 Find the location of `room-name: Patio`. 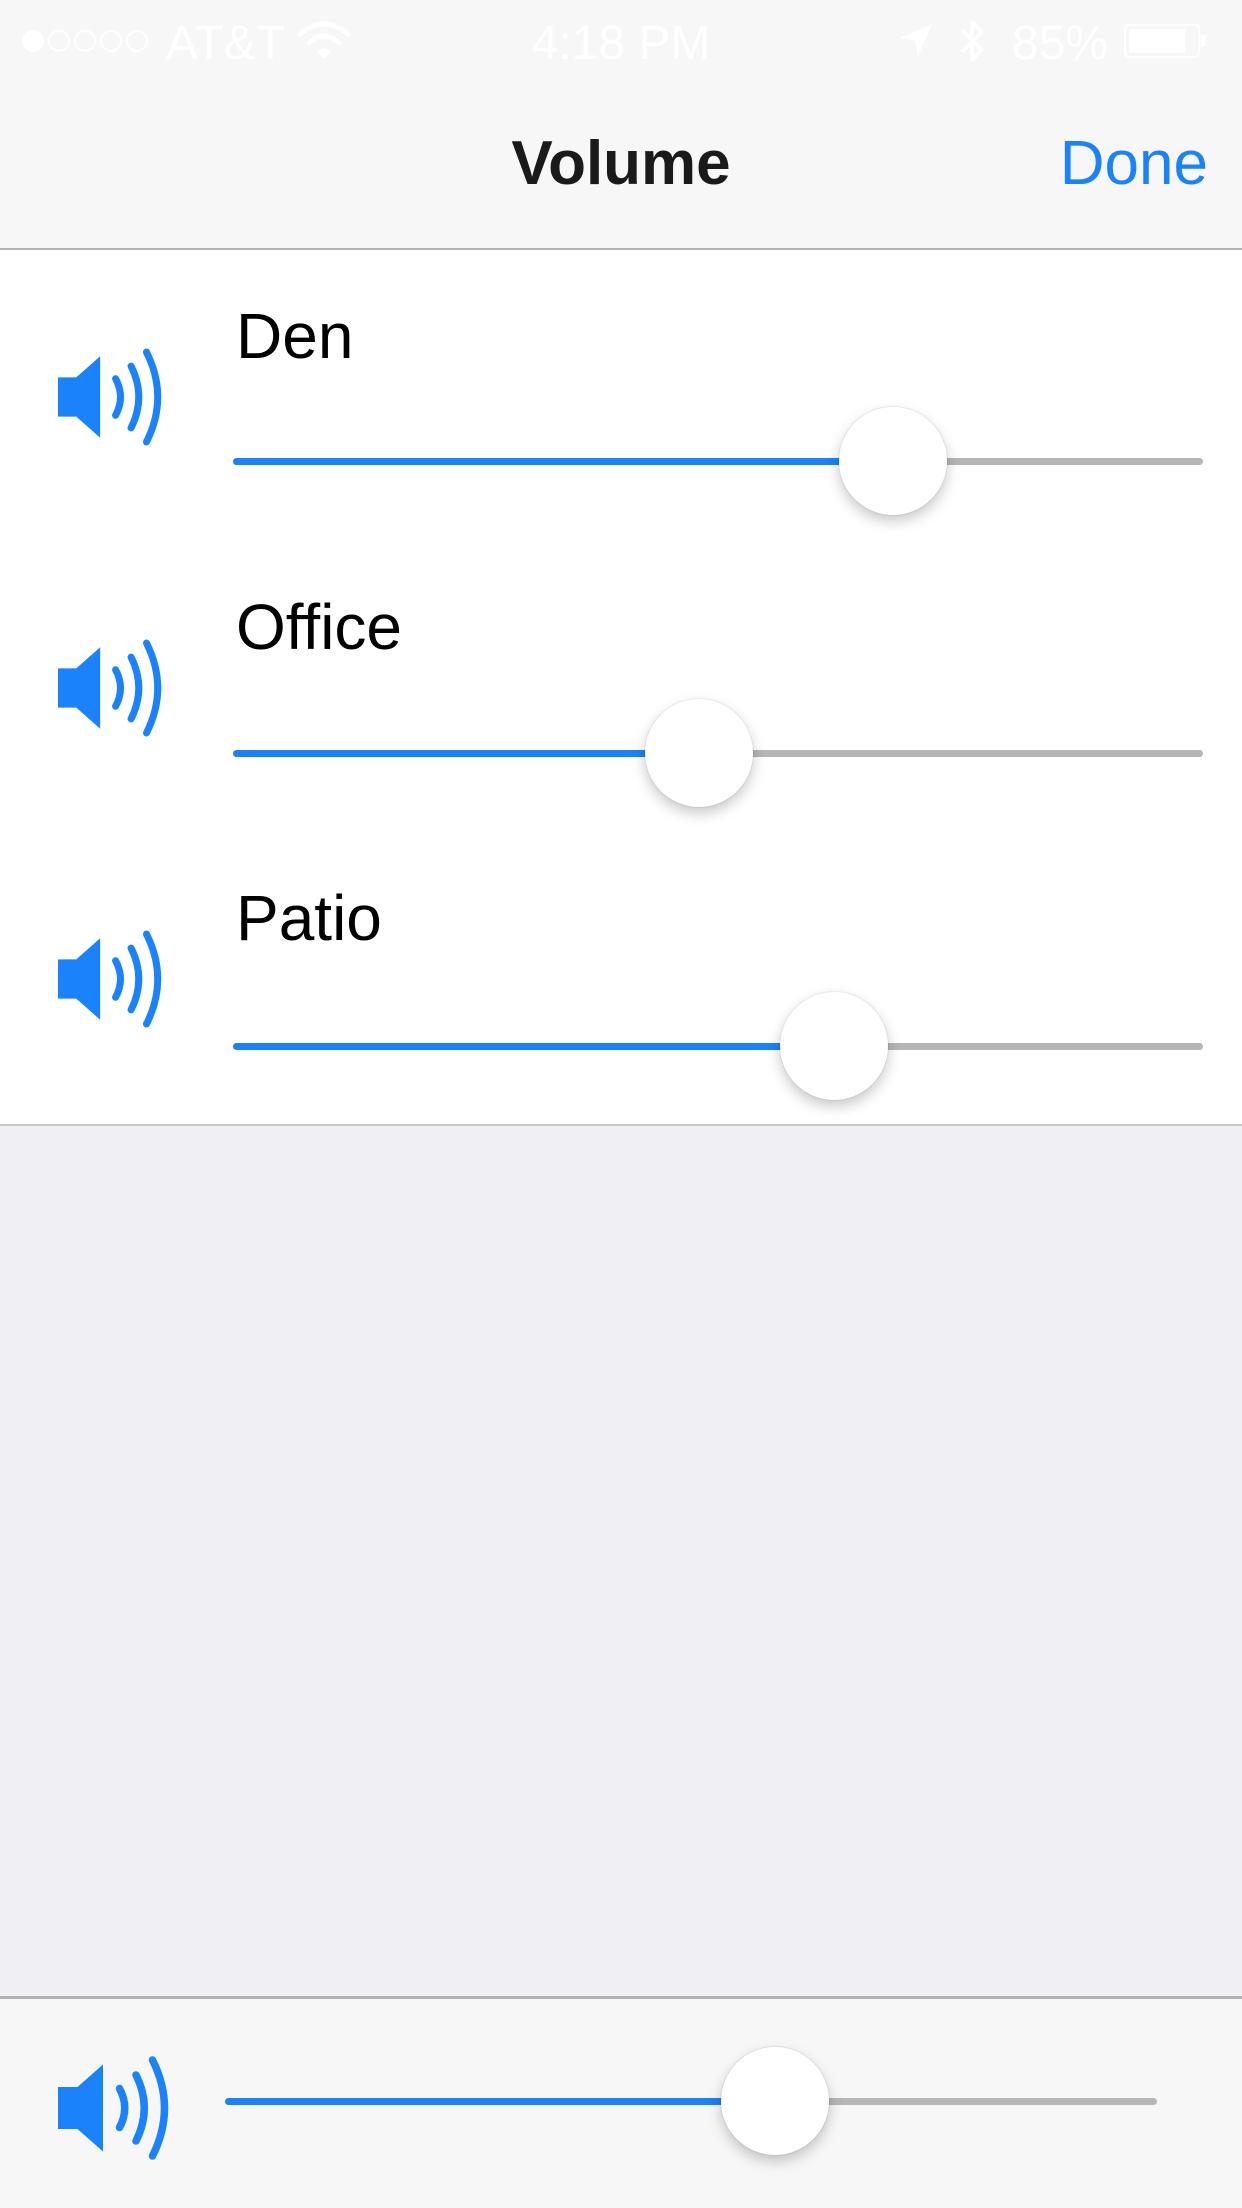

room-name: Patio is located at coordinates (309, 918).